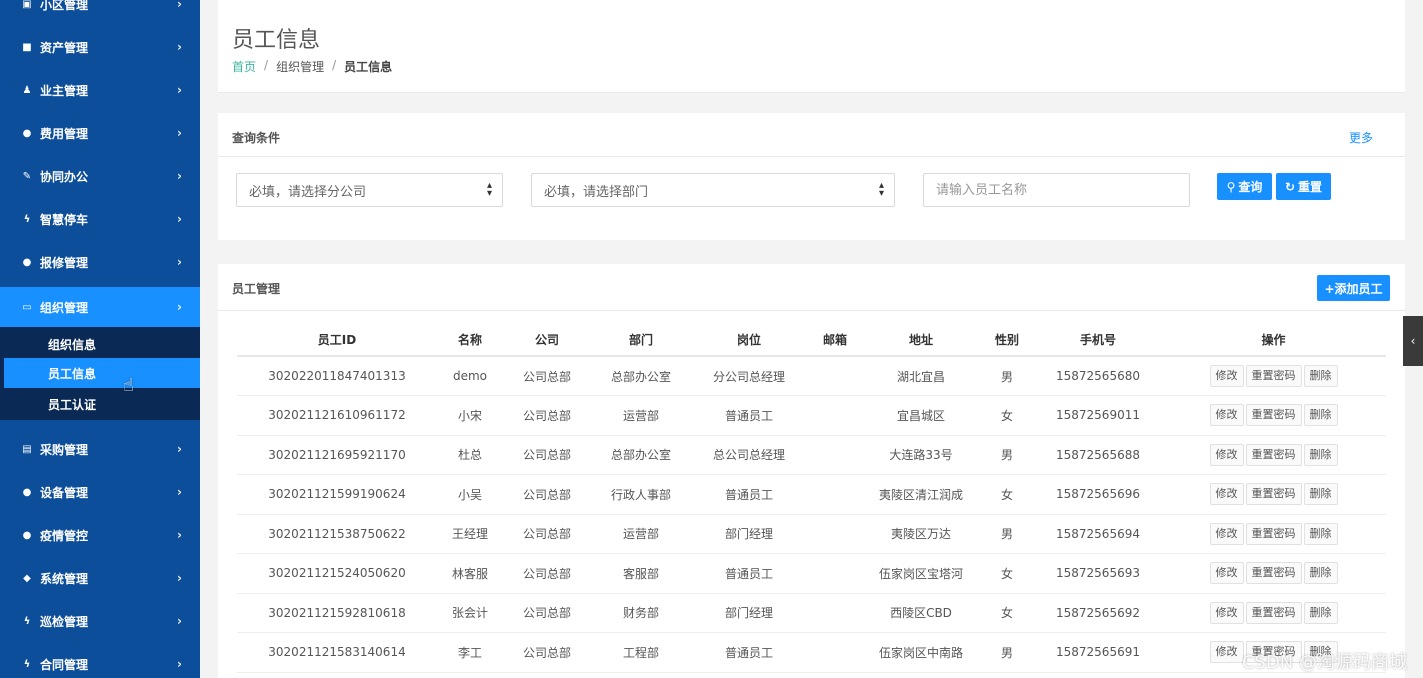  I want to click on column-header: 性别, so click(1007, 340).